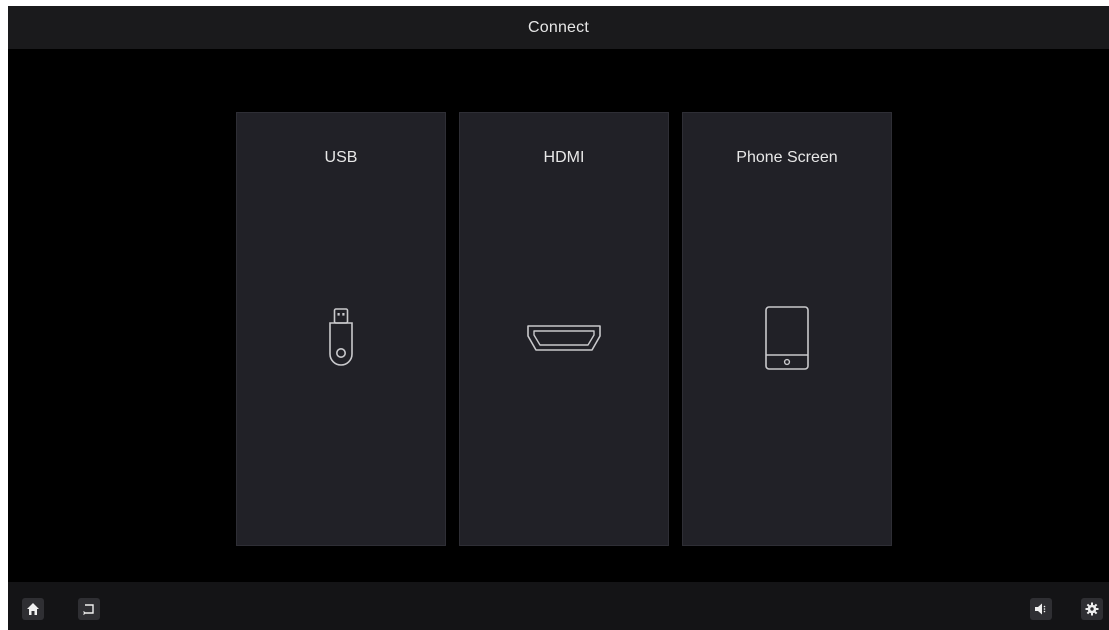 Image resolution: width=1109 pixels, height=630 pixels. I want to click on source-label-phone-screen: Phone Screen, so click(787, 157).